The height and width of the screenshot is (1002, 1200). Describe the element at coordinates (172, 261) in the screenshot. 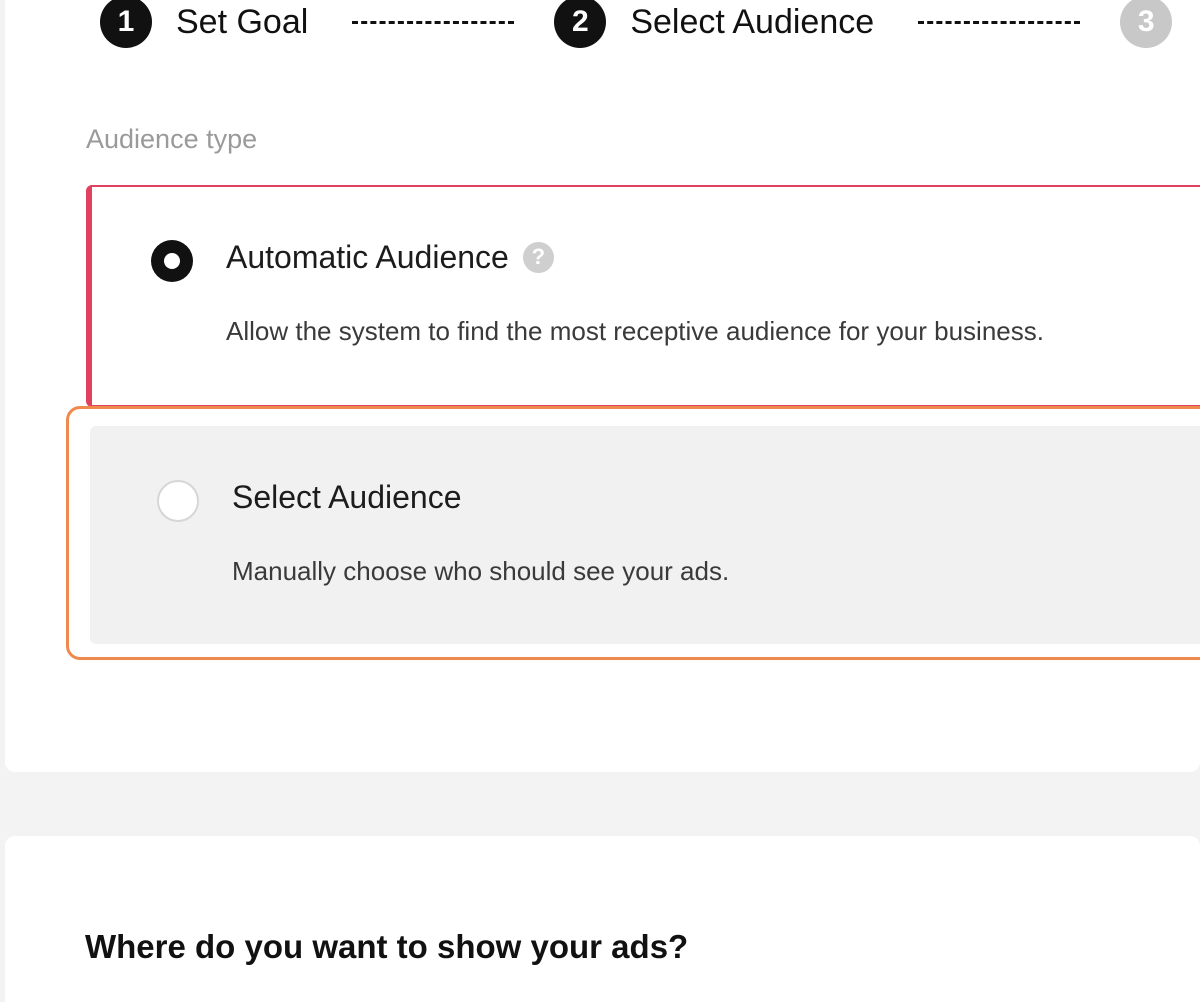

I see `radio-checked-icon` at that location.